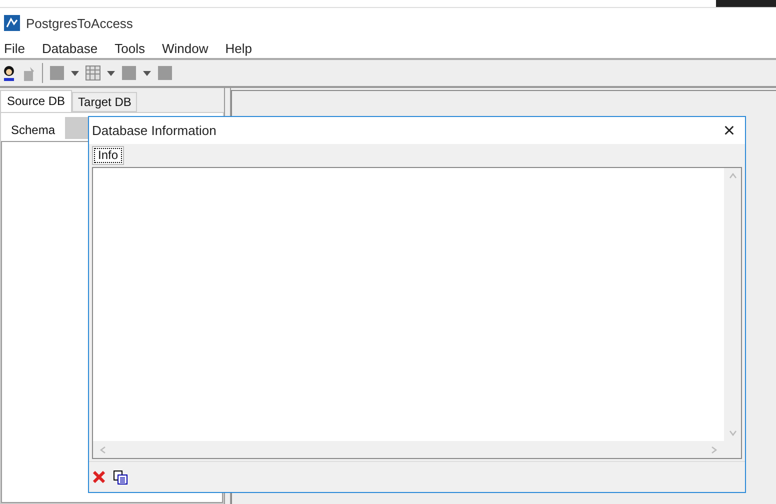 This screenshot has width=776, height=504. I want to click on tab: Target DB, so click(105, 102).